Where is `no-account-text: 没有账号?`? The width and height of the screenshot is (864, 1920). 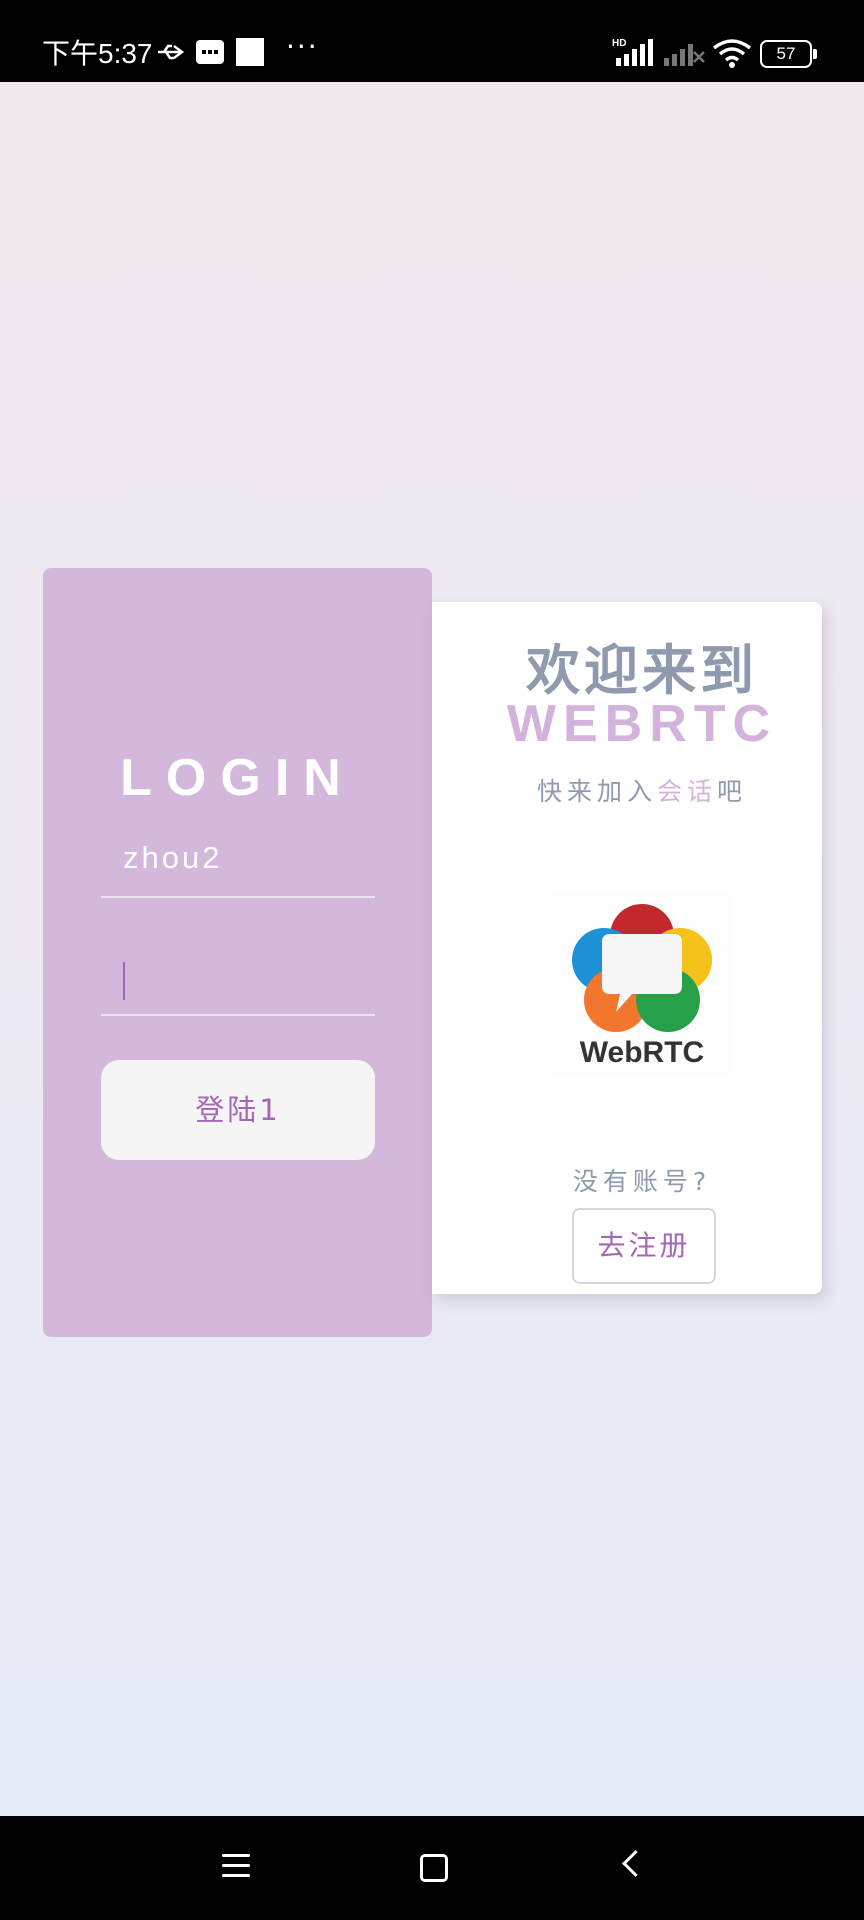 no-account-text: 没有账号? is located at coordinates (642, 1181).